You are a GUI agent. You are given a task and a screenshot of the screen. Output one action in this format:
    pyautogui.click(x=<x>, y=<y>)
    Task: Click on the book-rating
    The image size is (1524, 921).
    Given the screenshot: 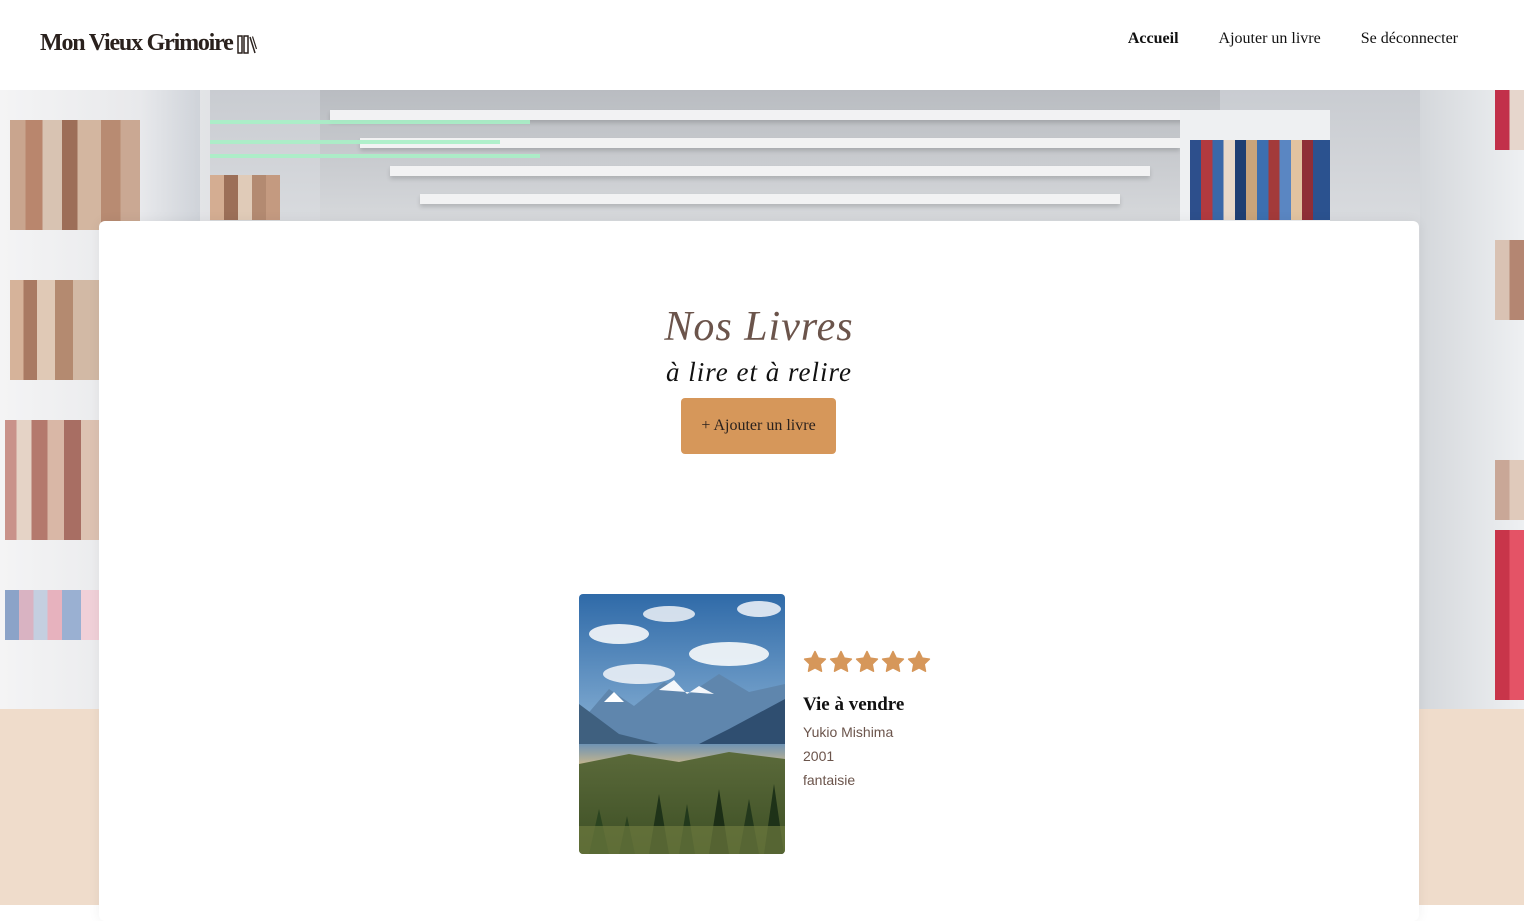 What is the action you would take?
    pyautogui.click(x=867, y=662)
    